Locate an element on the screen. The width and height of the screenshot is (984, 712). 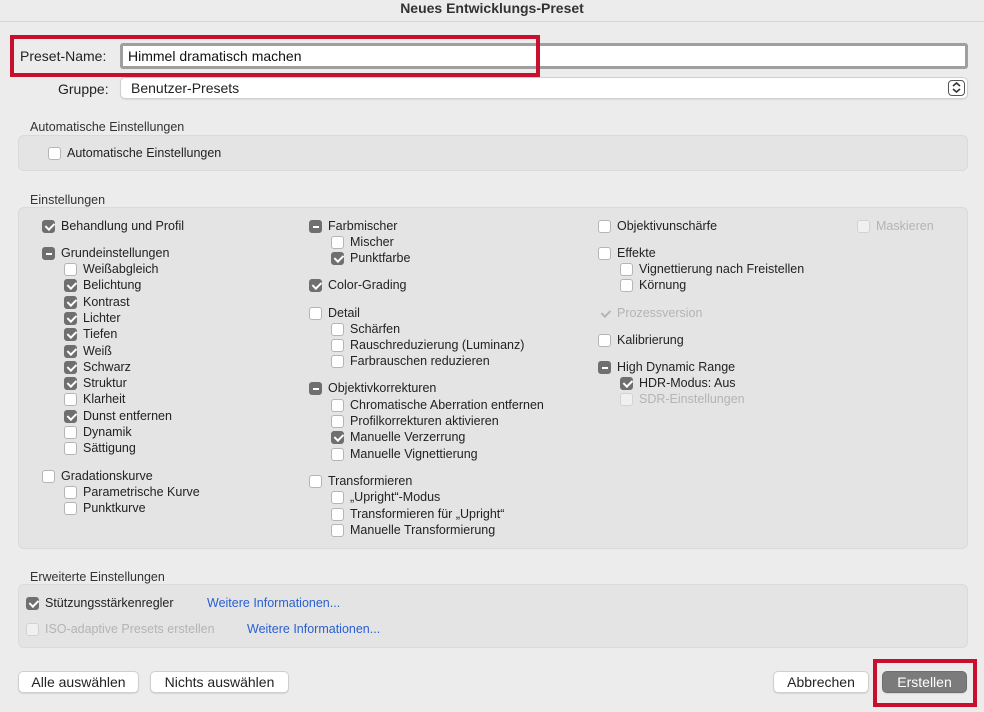
cb-punktfarbe: Punktfarbe is located at coordinates (370, 258).